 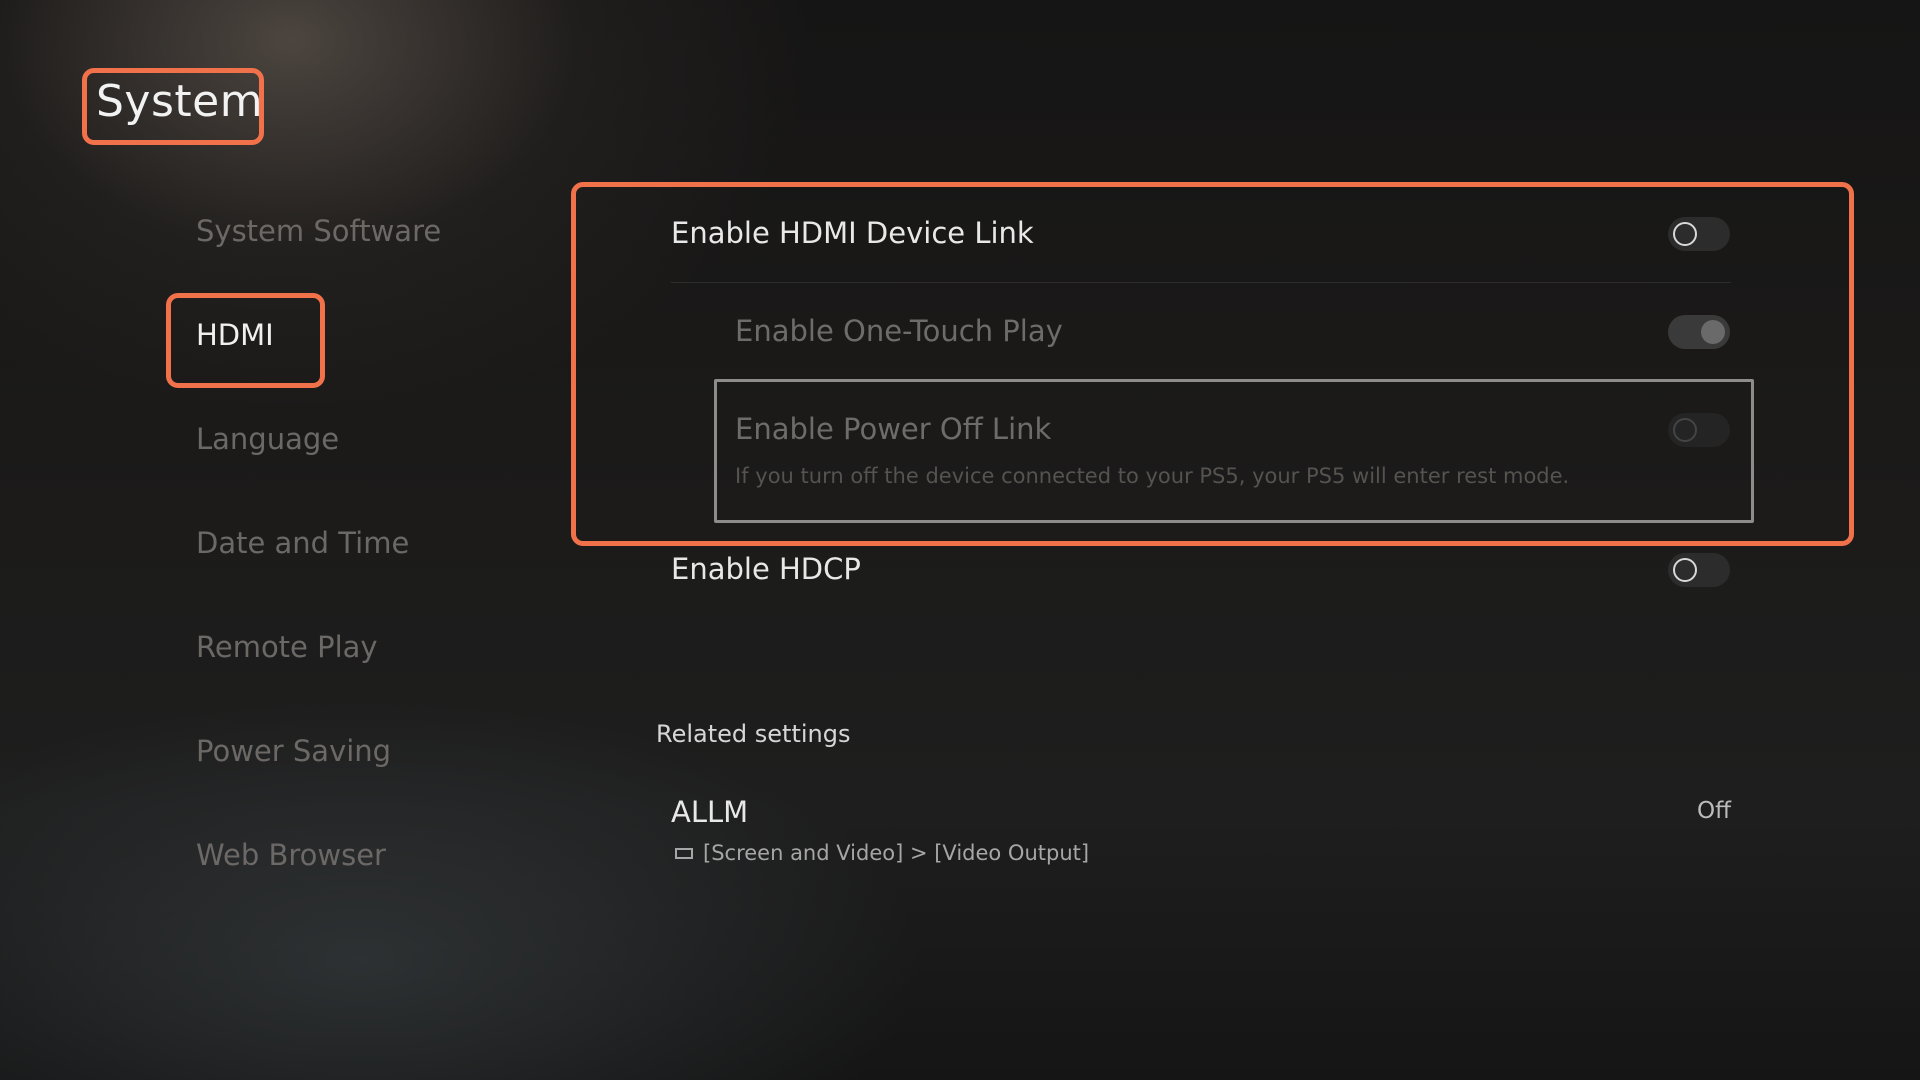 I want to click on power-off-link-toggle, so click(x=1699, y=430).